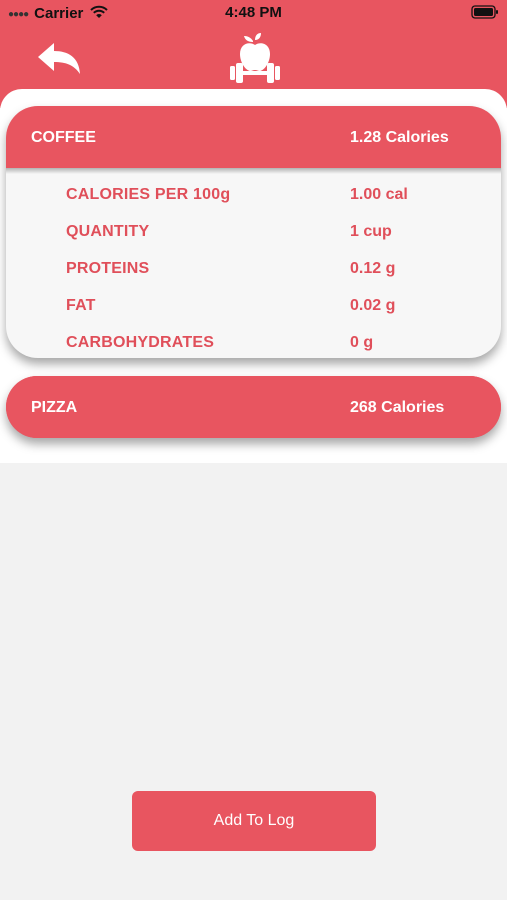 Image resolution: width=507 pixels, height=900 pixels. I want to click on nutrient-label: CARBOHYDRATES, so click(140, 342).